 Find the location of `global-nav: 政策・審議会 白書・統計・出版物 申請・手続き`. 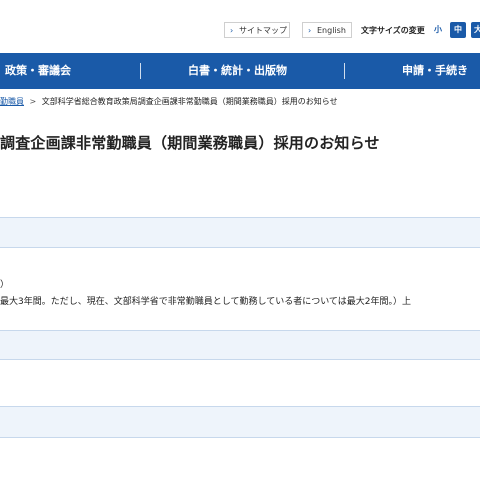

global-nav: 政策・審議会 白書・統計・出版物 申請・手続き is located at coordinates (240, 71).